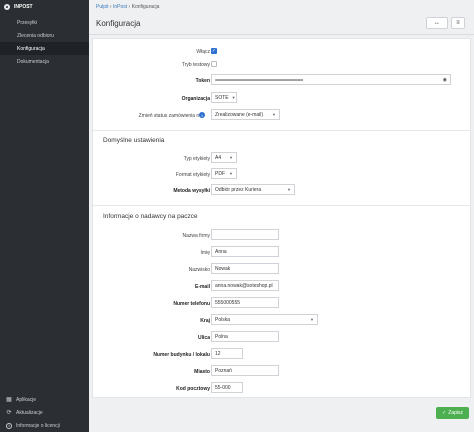 The width and height of the screenshot is (474, 432). Describe the element at coordinates (264, 319) in the screenshot. I see `country-select: Polska ▼` at that location.